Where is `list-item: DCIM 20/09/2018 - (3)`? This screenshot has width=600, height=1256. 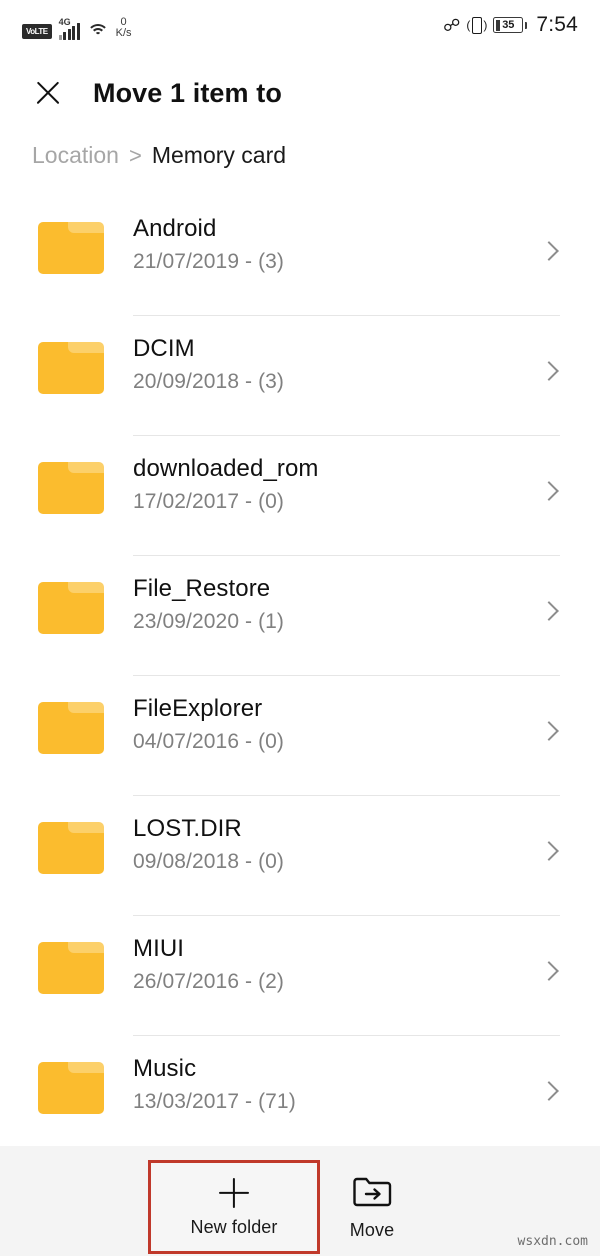 list-item: DCIM 20/09/2018 - (3) is located at coordinates (300, 376).